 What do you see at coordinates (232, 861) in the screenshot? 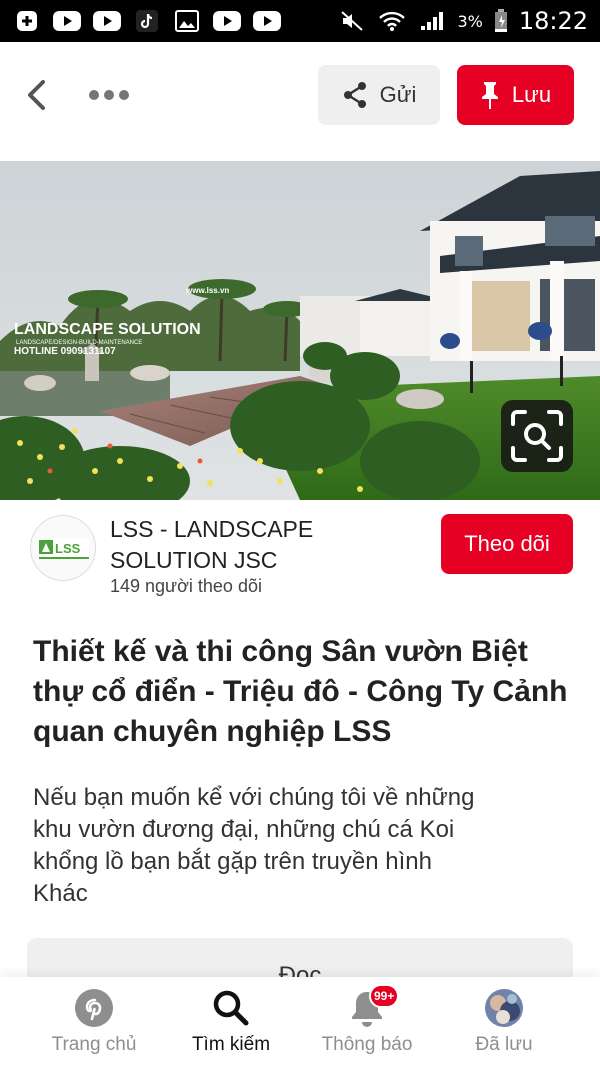
I see `description-line: khổng lồ bạn bắt gặp trên truyền hình` at bounding box center [232, 861].